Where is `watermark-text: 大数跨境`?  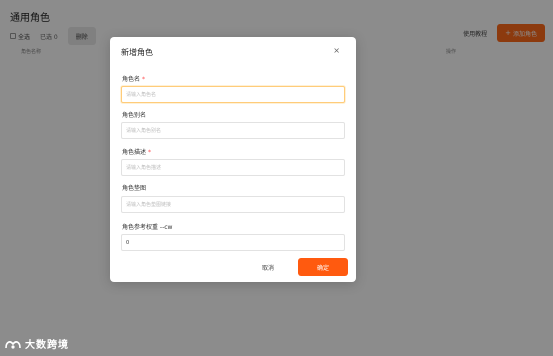
watermark-text: 大数跨境 is located at coordinates (47, 345).